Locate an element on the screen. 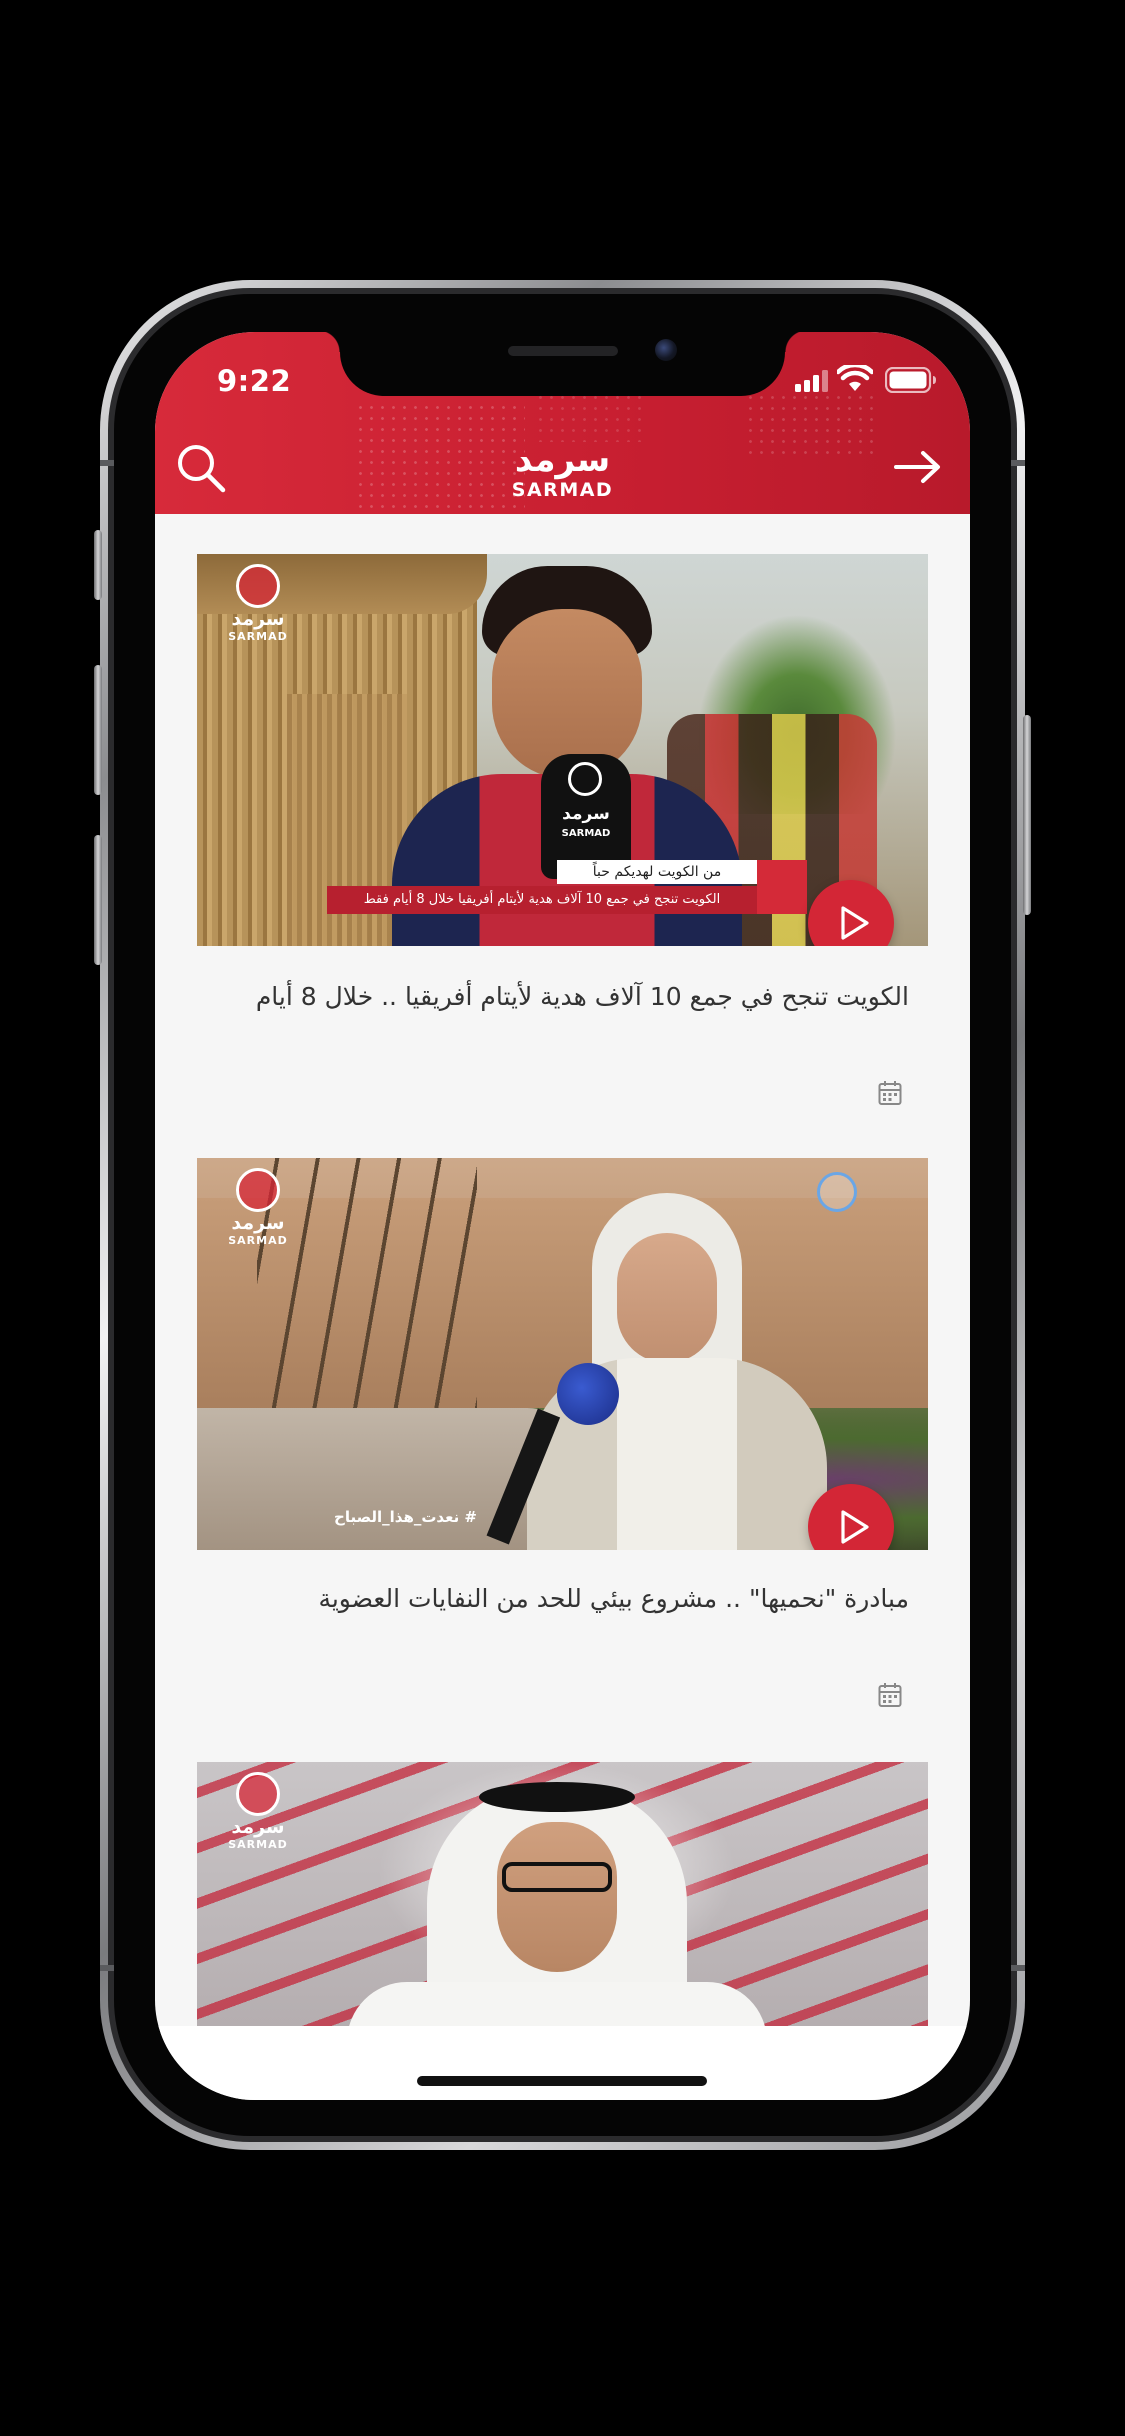 This screenshot has height=2436, width=1125. logo-latin-text: SARMAD is located at coordinates (562, 490).